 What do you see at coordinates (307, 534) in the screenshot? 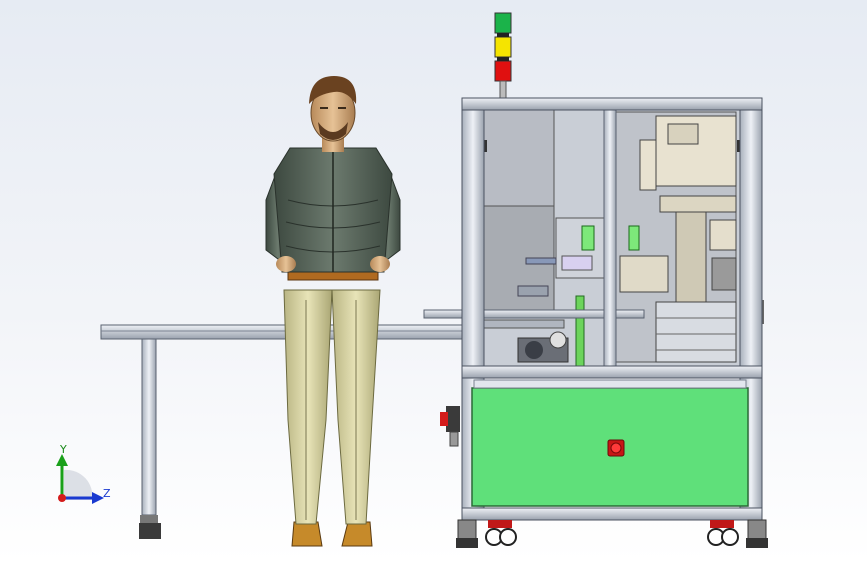
I see `left-shoe` at bounding box center [307, 534].